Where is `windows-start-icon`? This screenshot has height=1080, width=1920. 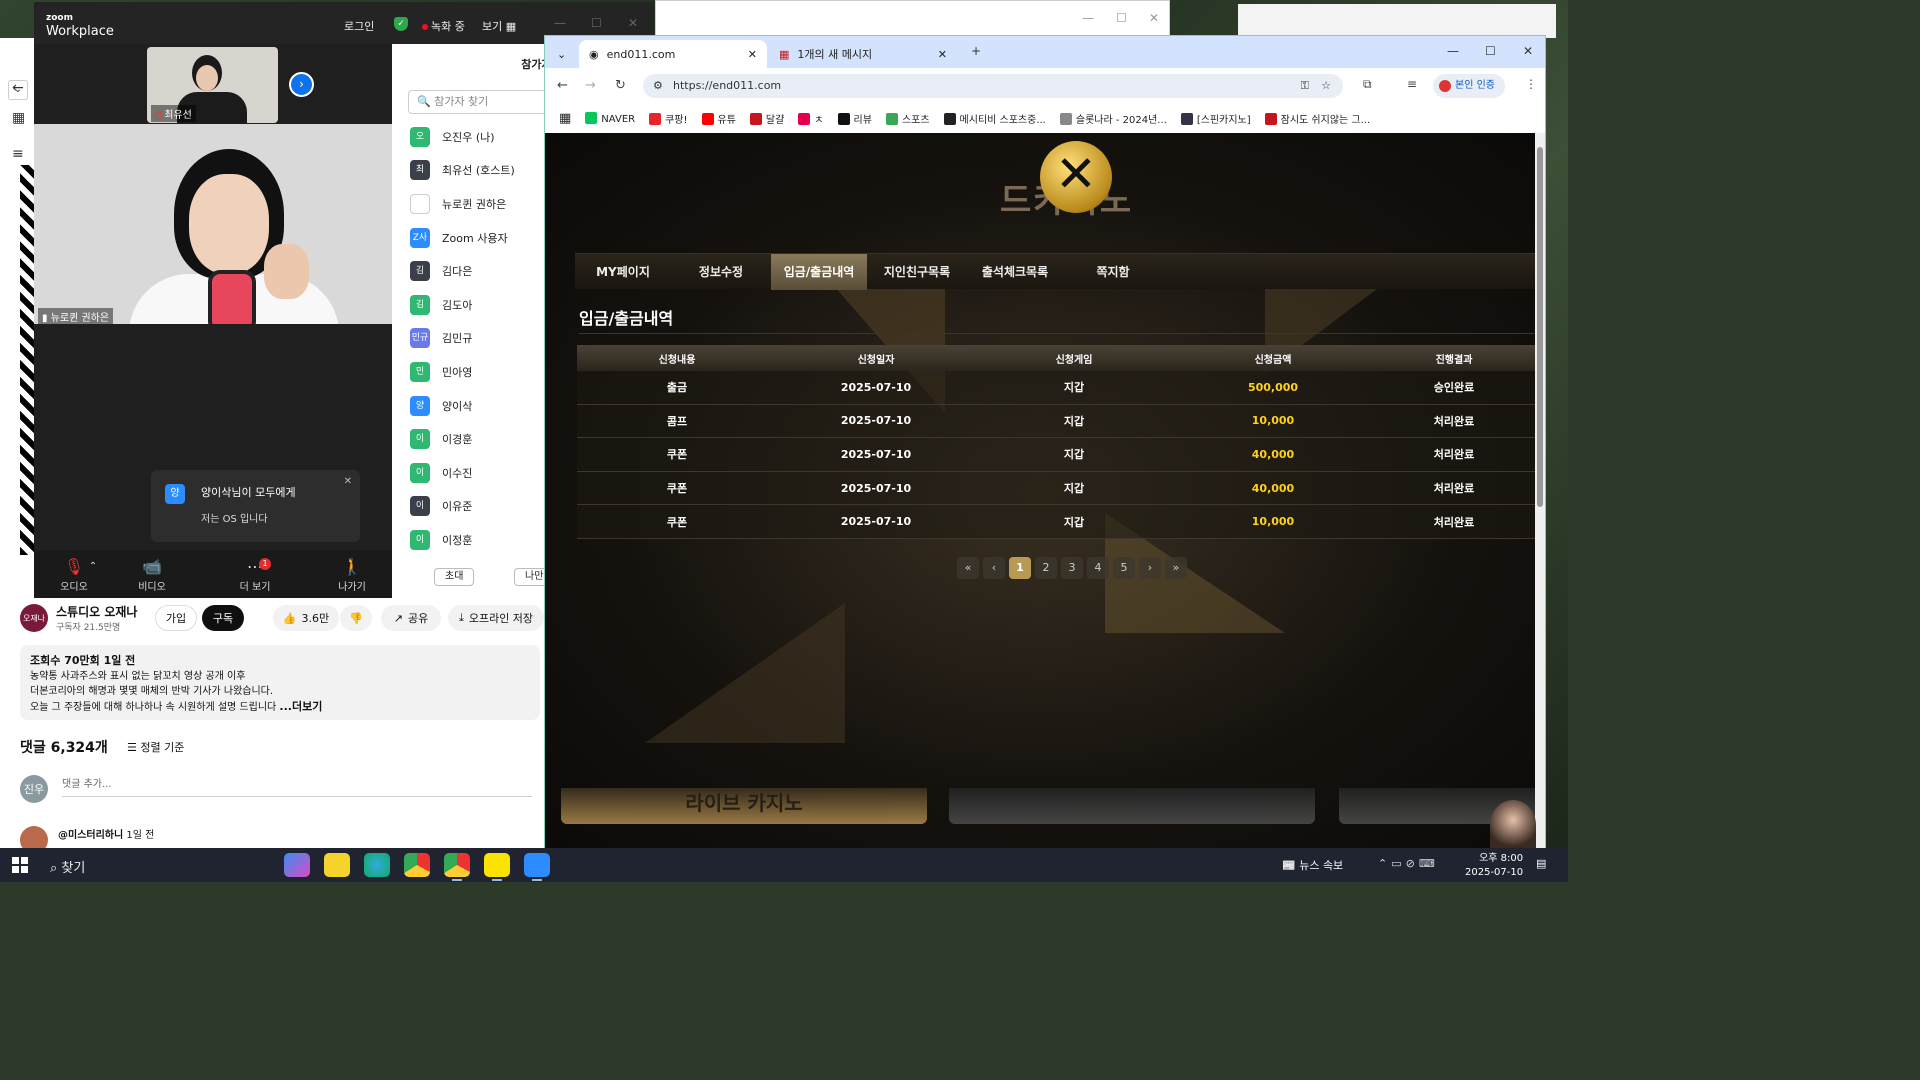 windows-start-icon is located at coordinates (20, 865).